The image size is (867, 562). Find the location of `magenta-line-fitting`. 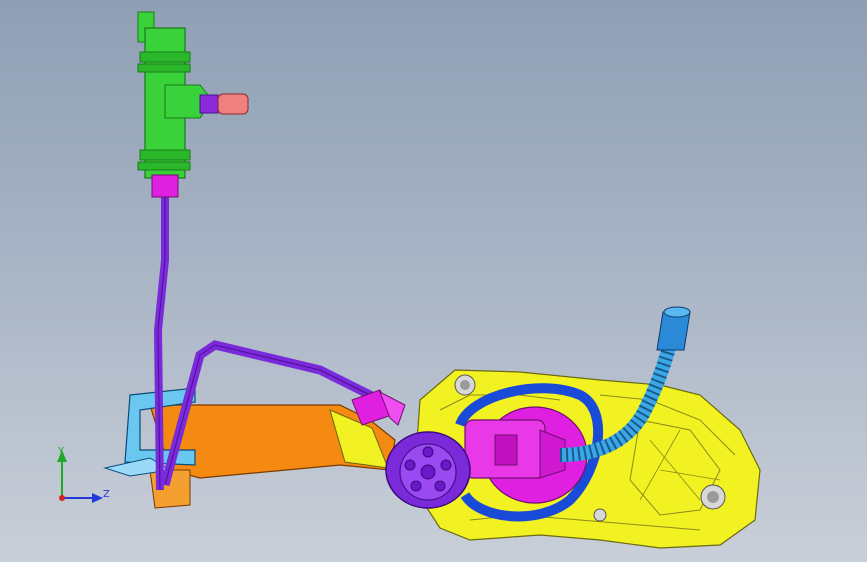

magenta-line-fitting is located at coordinates (378, 407).